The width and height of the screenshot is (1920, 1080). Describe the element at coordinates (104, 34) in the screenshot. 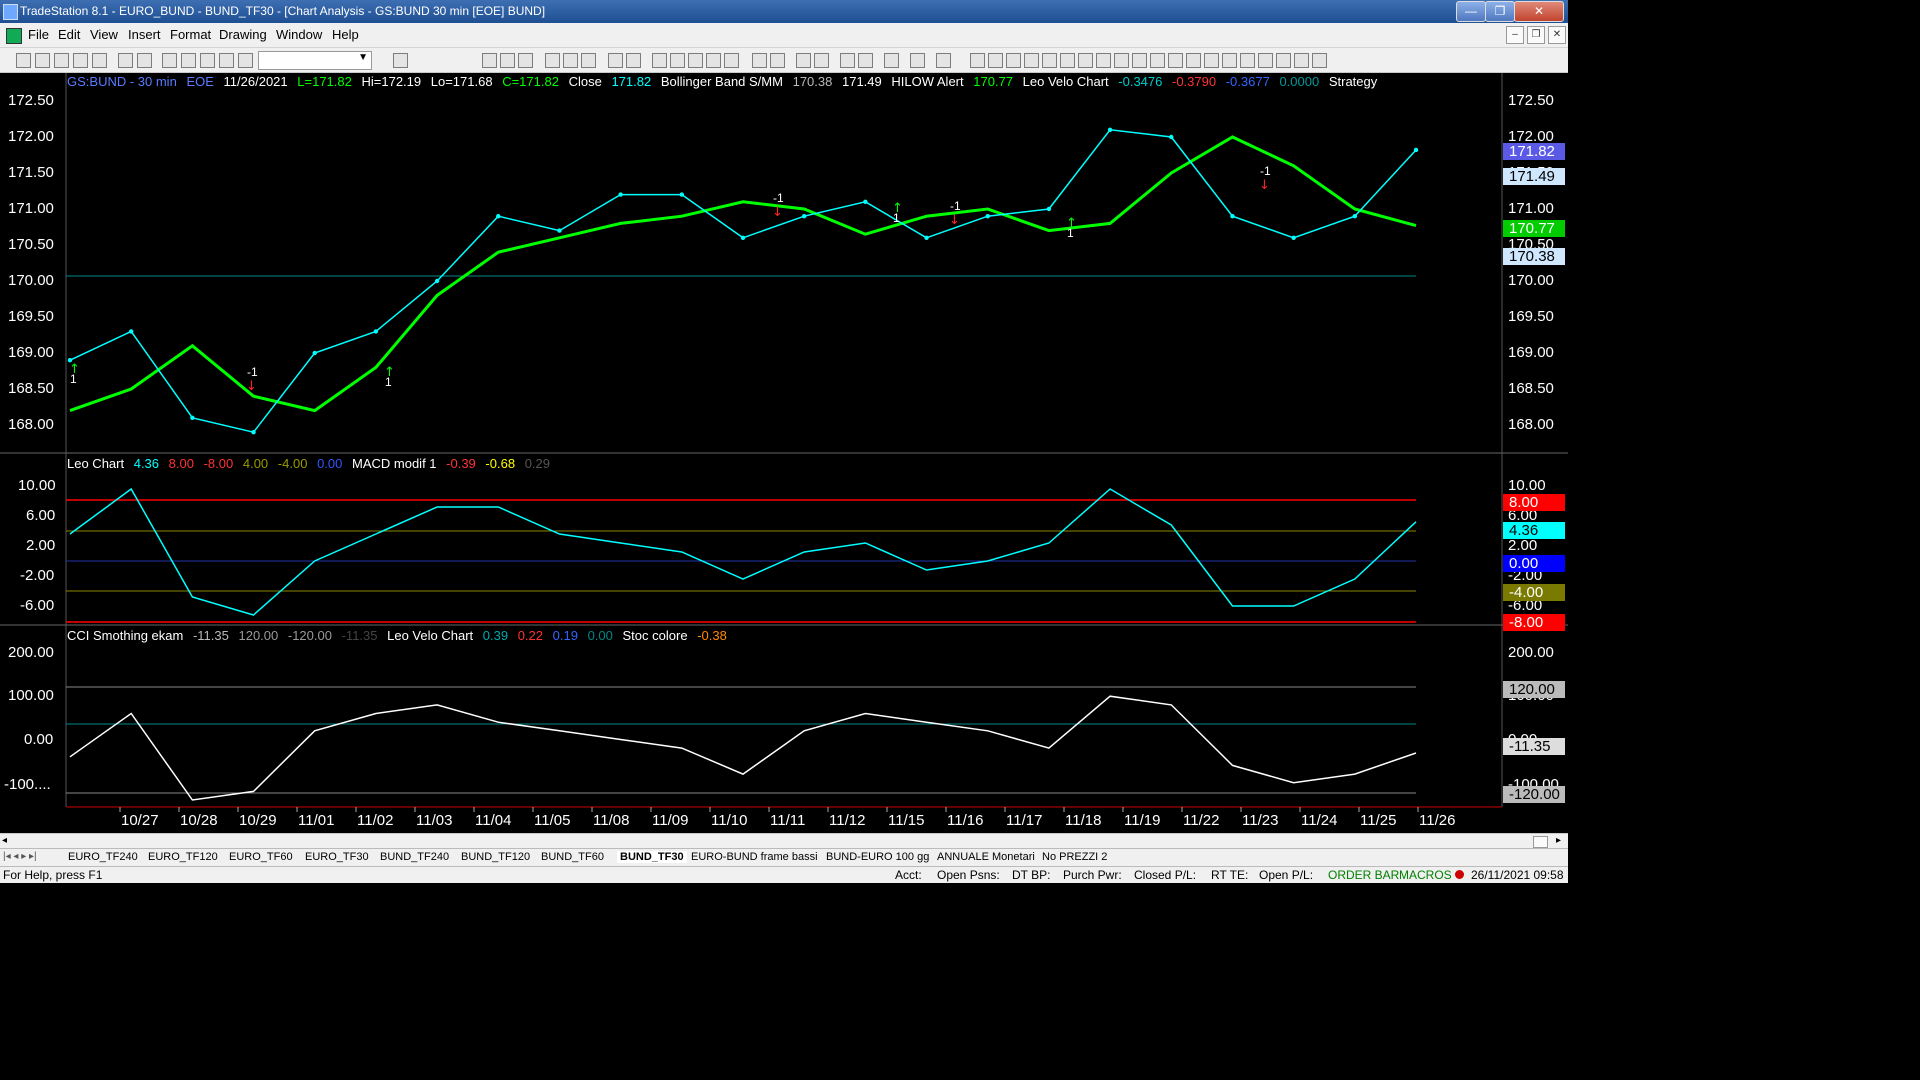

I see `menu-view: View` at that location.